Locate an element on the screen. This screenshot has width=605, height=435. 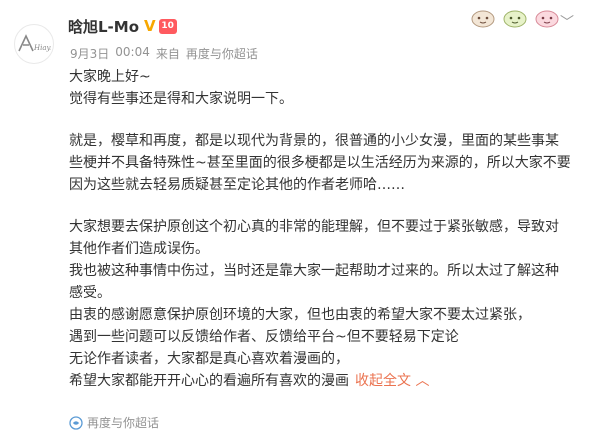
level-badge: 10 is located at coordinates (167, 26).